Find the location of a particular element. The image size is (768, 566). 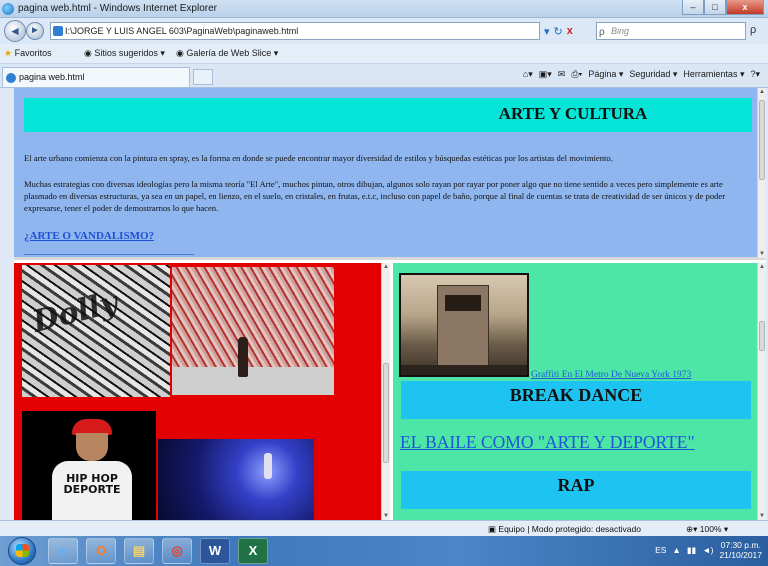

back-button: ◄ is located at coordinates (15, 31).